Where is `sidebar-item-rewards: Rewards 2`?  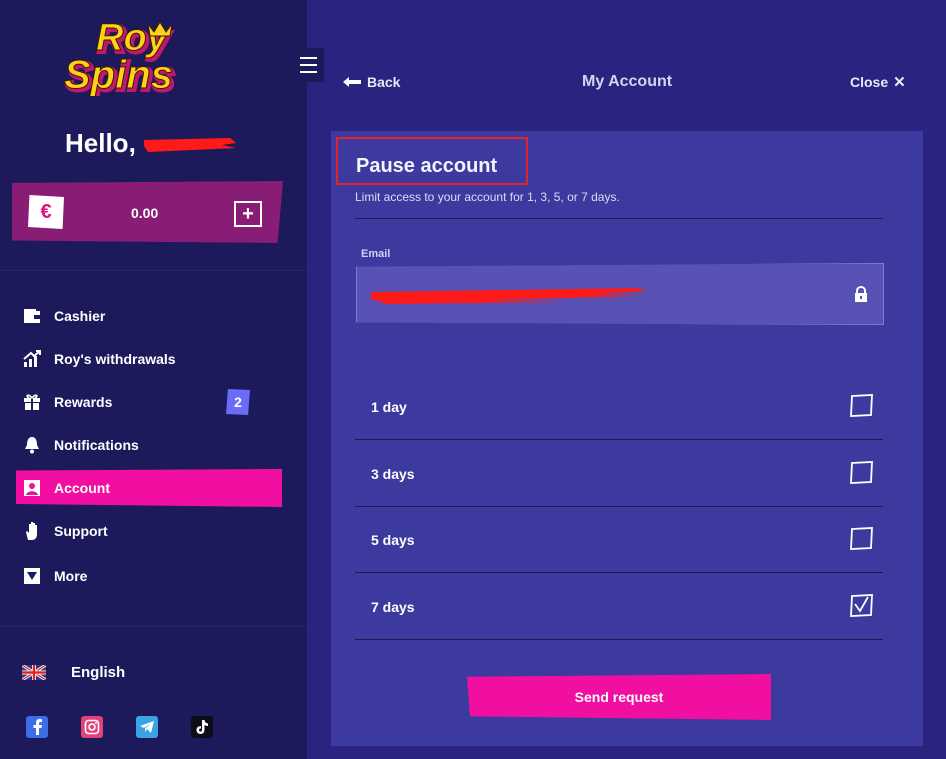 sidebar-item-rewards: Rewards 2 is located at coordinates (149, 402).